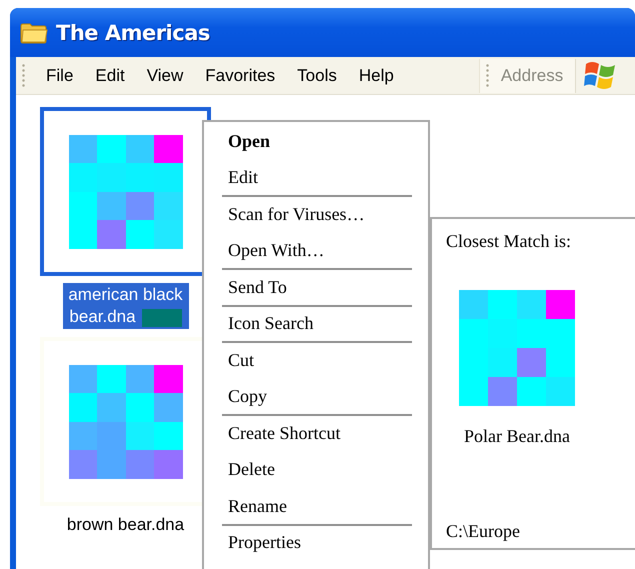 Image resolution: width=635 pixels, height=569 pixels. Describe the element at coordinates (316, 360) in the screenshot. I see `menu-entry: Cut` at that location.